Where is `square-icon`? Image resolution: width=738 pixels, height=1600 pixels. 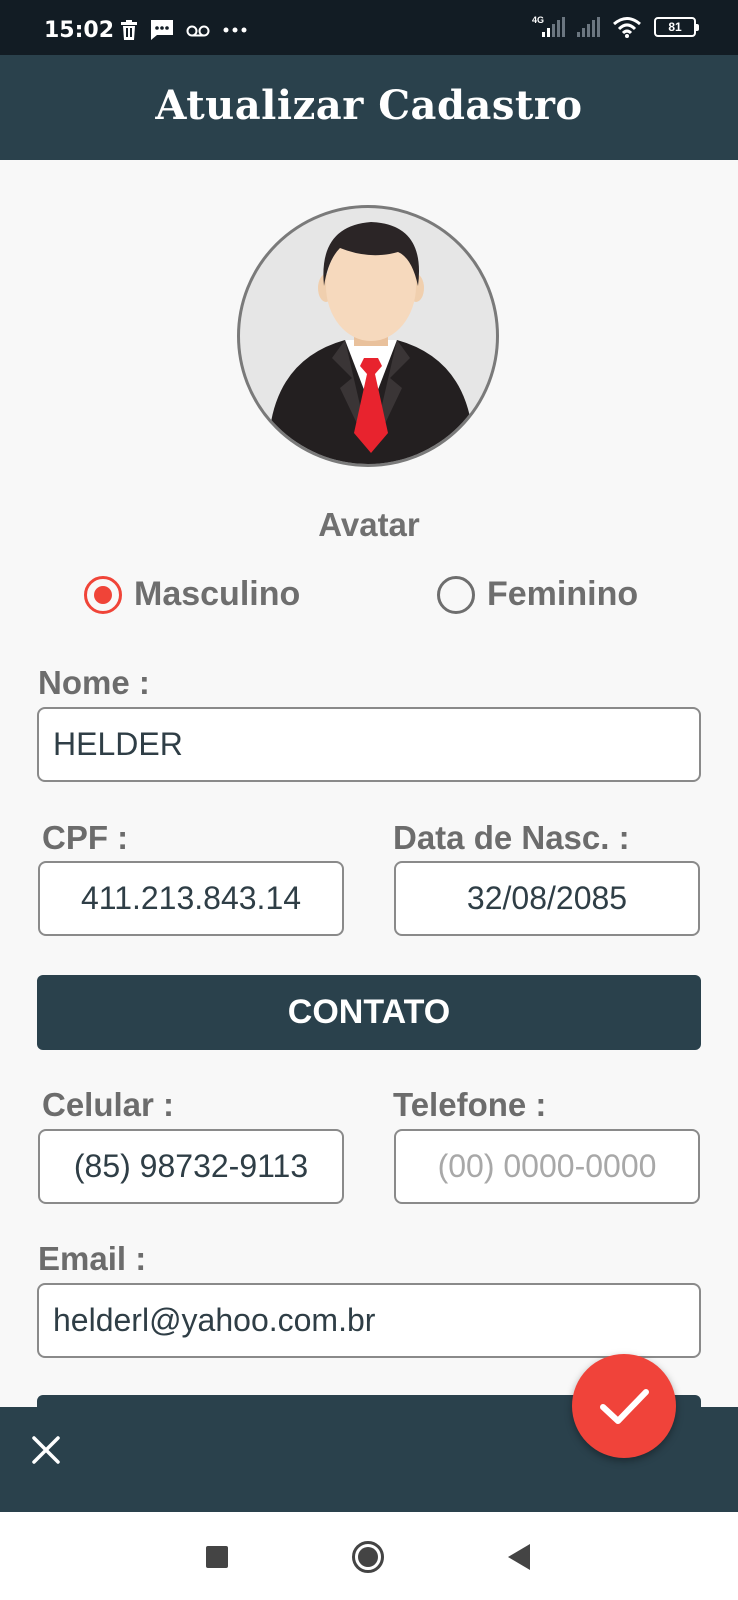
square-icon is located at coordinates (217, 1557).